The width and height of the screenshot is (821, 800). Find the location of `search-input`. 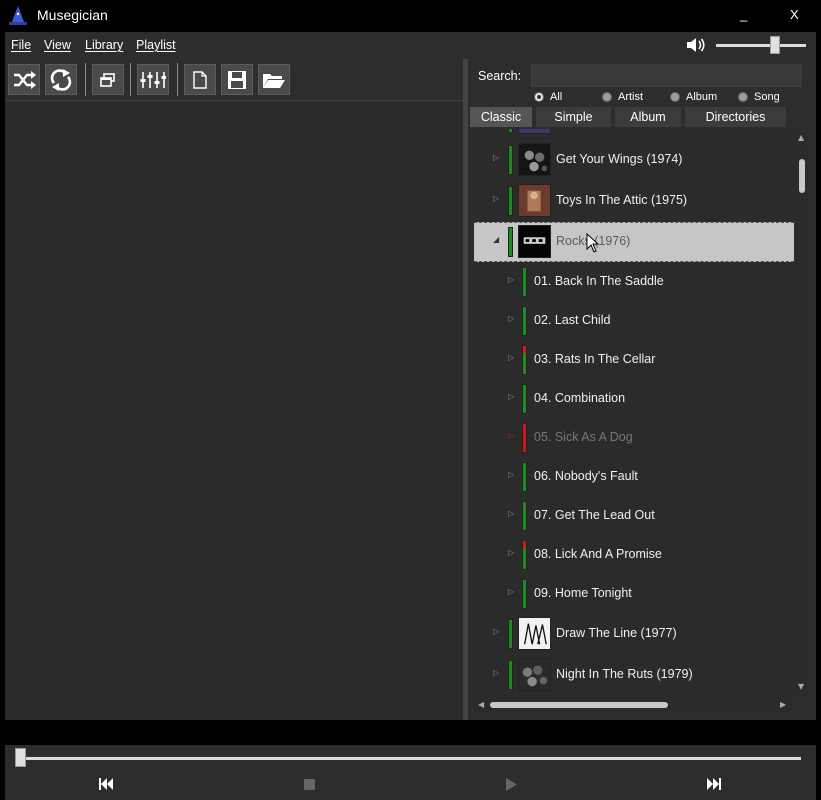

search-input is located at coordinates (666, 75).